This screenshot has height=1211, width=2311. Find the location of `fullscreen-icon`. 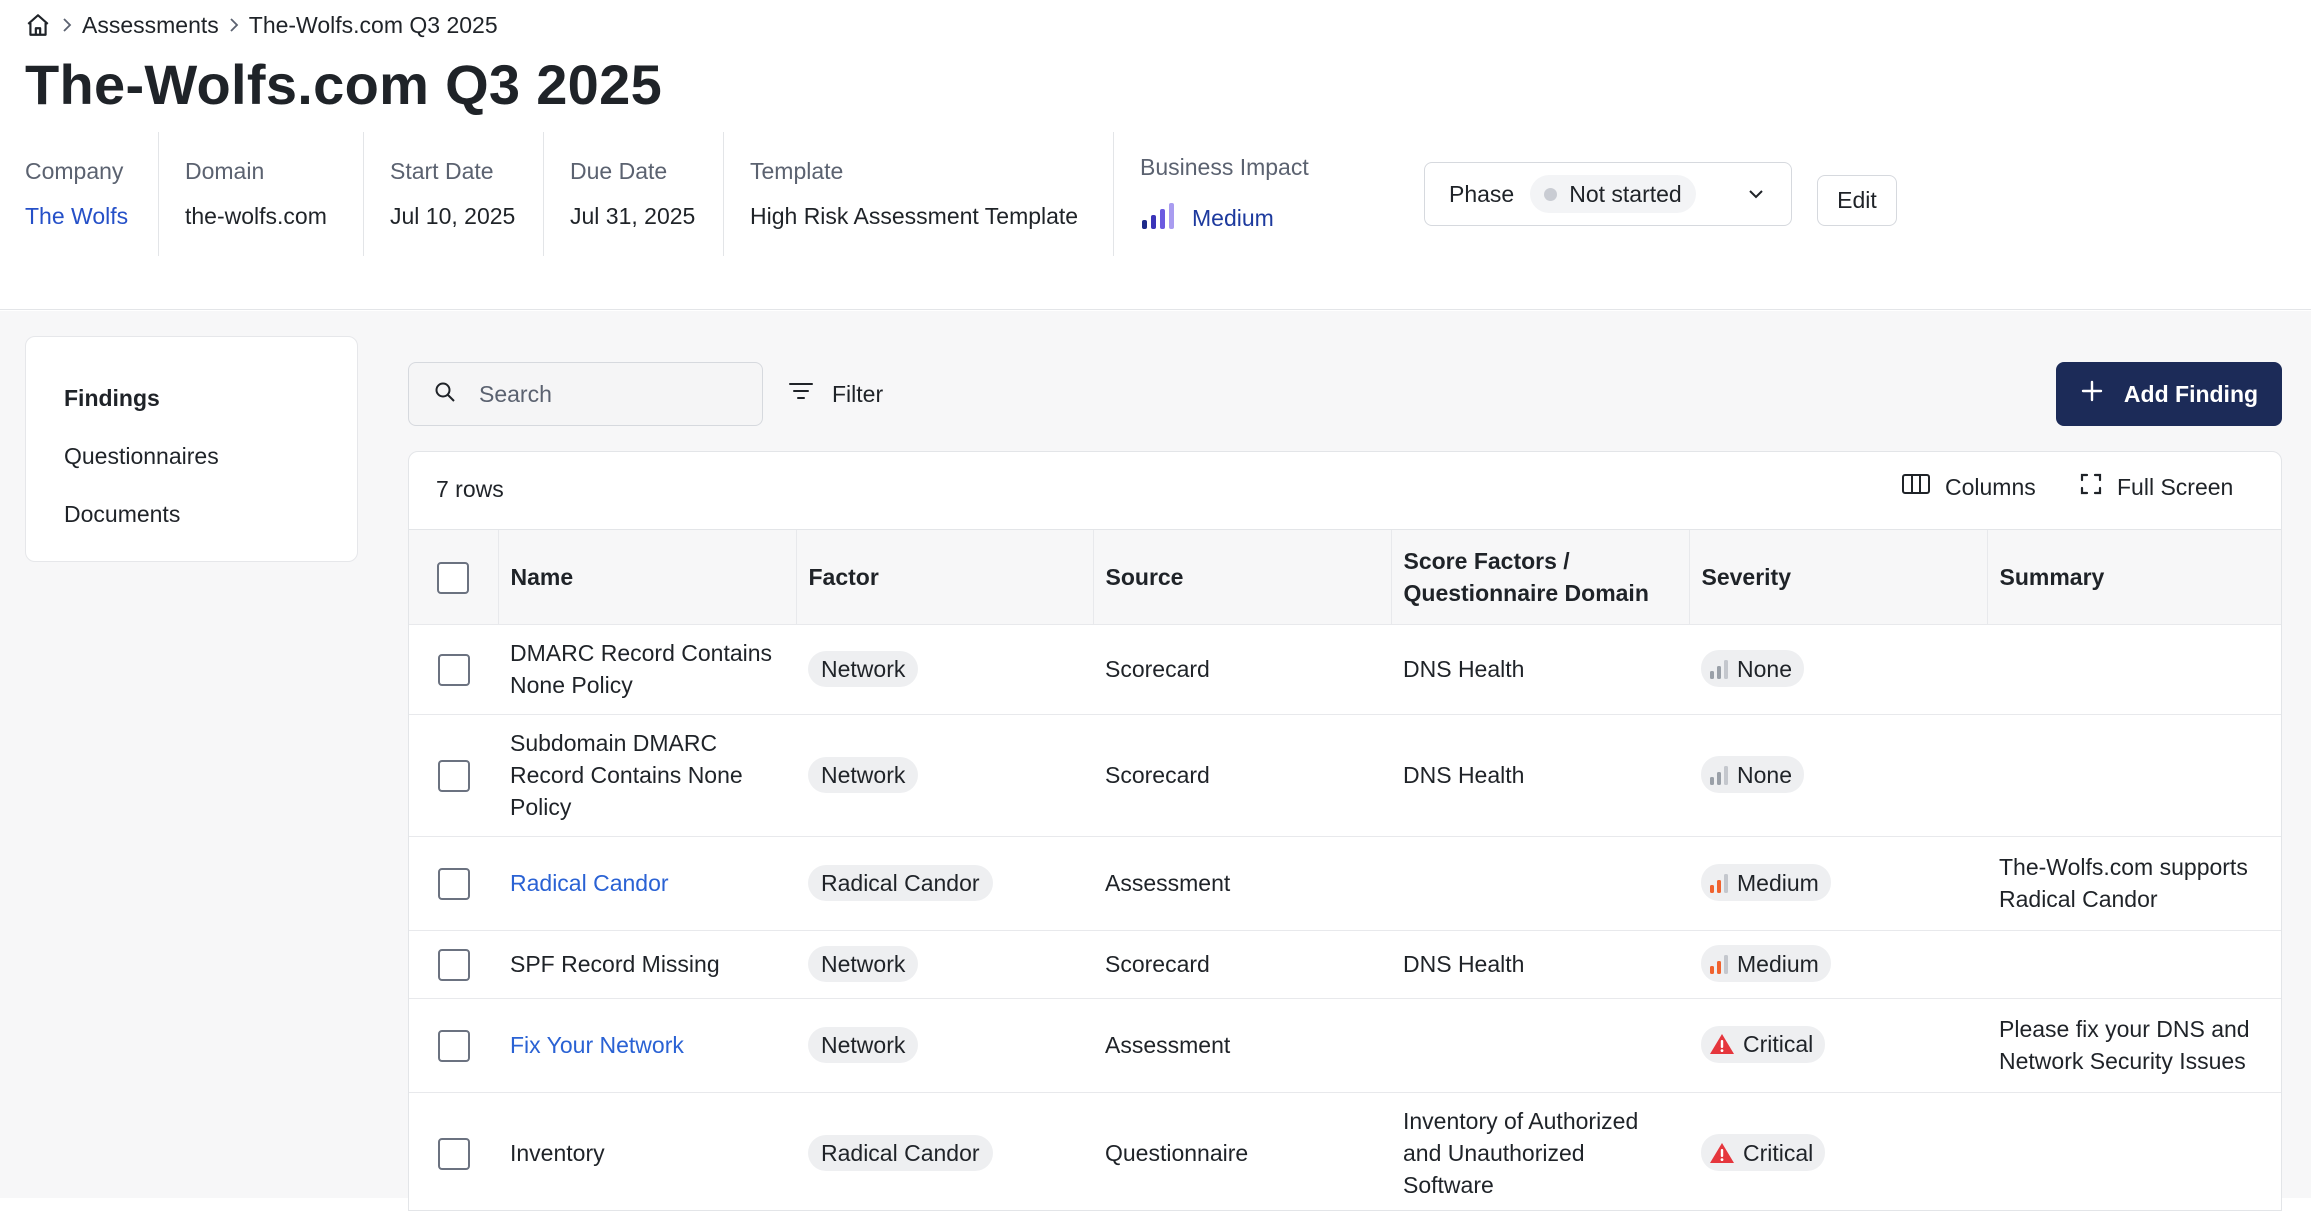

fullscreen-icon is located at coordinates (2091, 487).